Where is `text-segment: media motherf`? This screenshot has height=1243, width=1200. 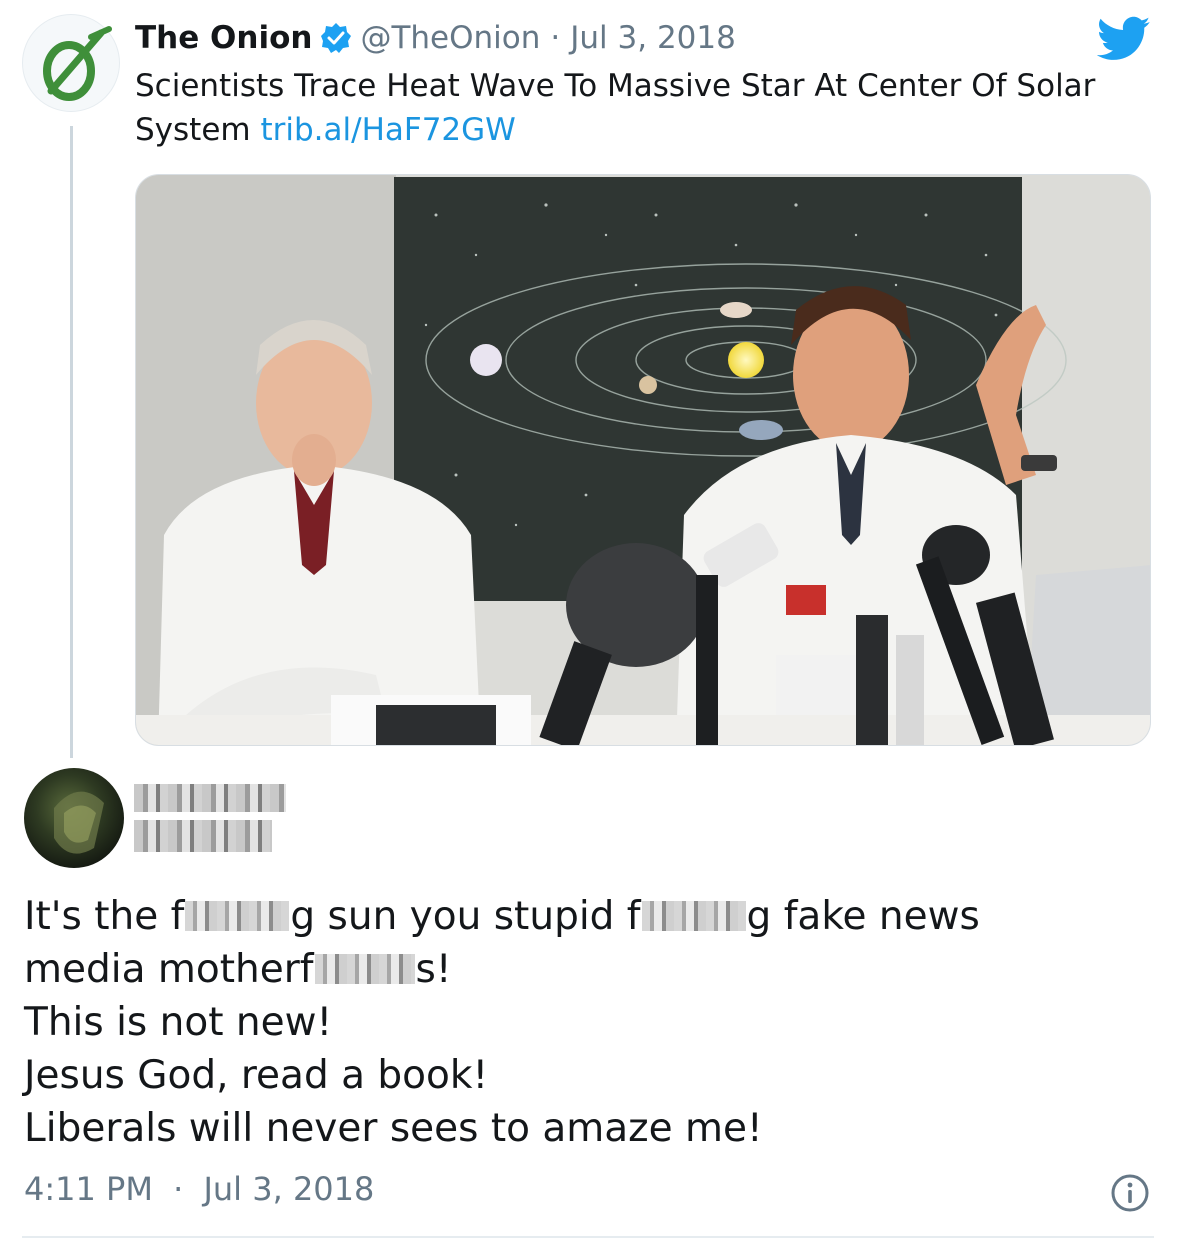
text-segment: media motherf is located at coordinates (169, 969).